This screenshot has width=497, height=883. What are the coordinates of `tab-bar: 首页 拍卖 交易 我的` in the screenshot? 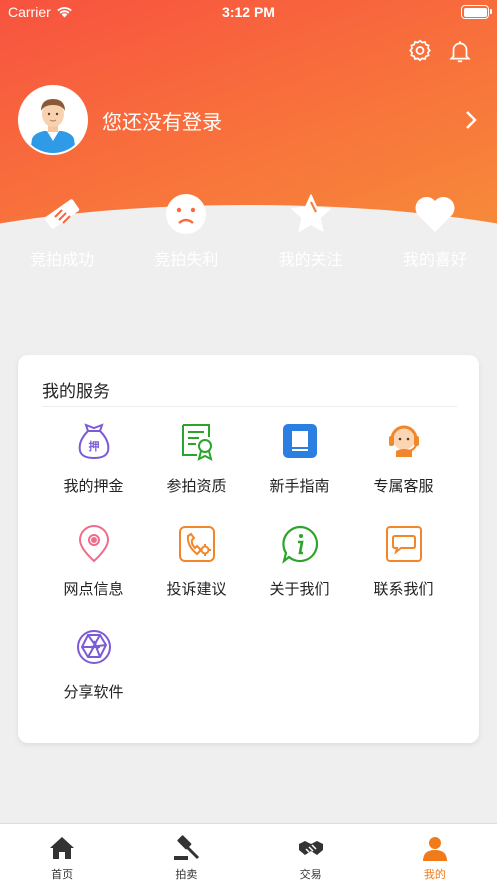 It's located at (248, 853).